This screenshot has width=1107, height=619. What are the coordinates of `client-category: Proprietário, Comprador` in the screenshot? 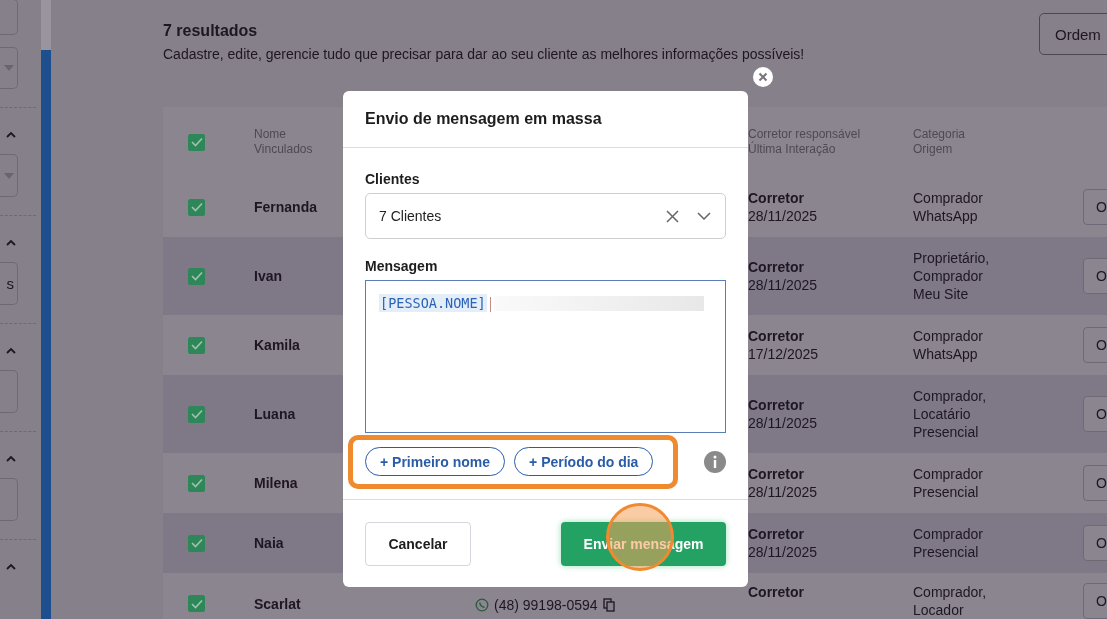 It's located at (952, 267).